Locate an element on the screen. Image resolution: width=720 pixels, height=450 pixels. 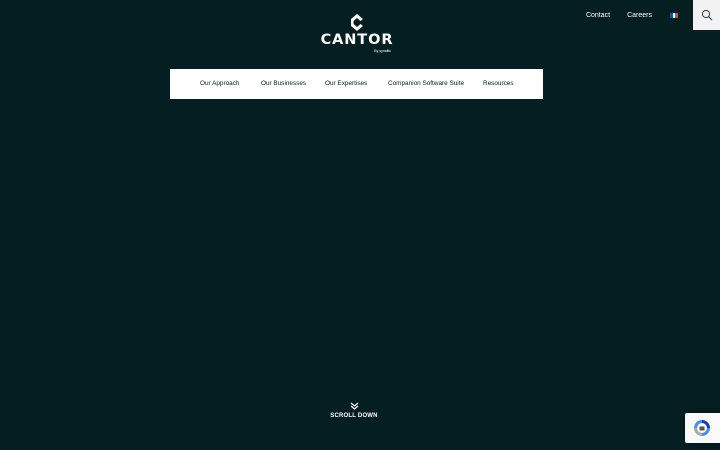
scroll-down-button: SCROLL DOWN is located at coordinates (354, 410).